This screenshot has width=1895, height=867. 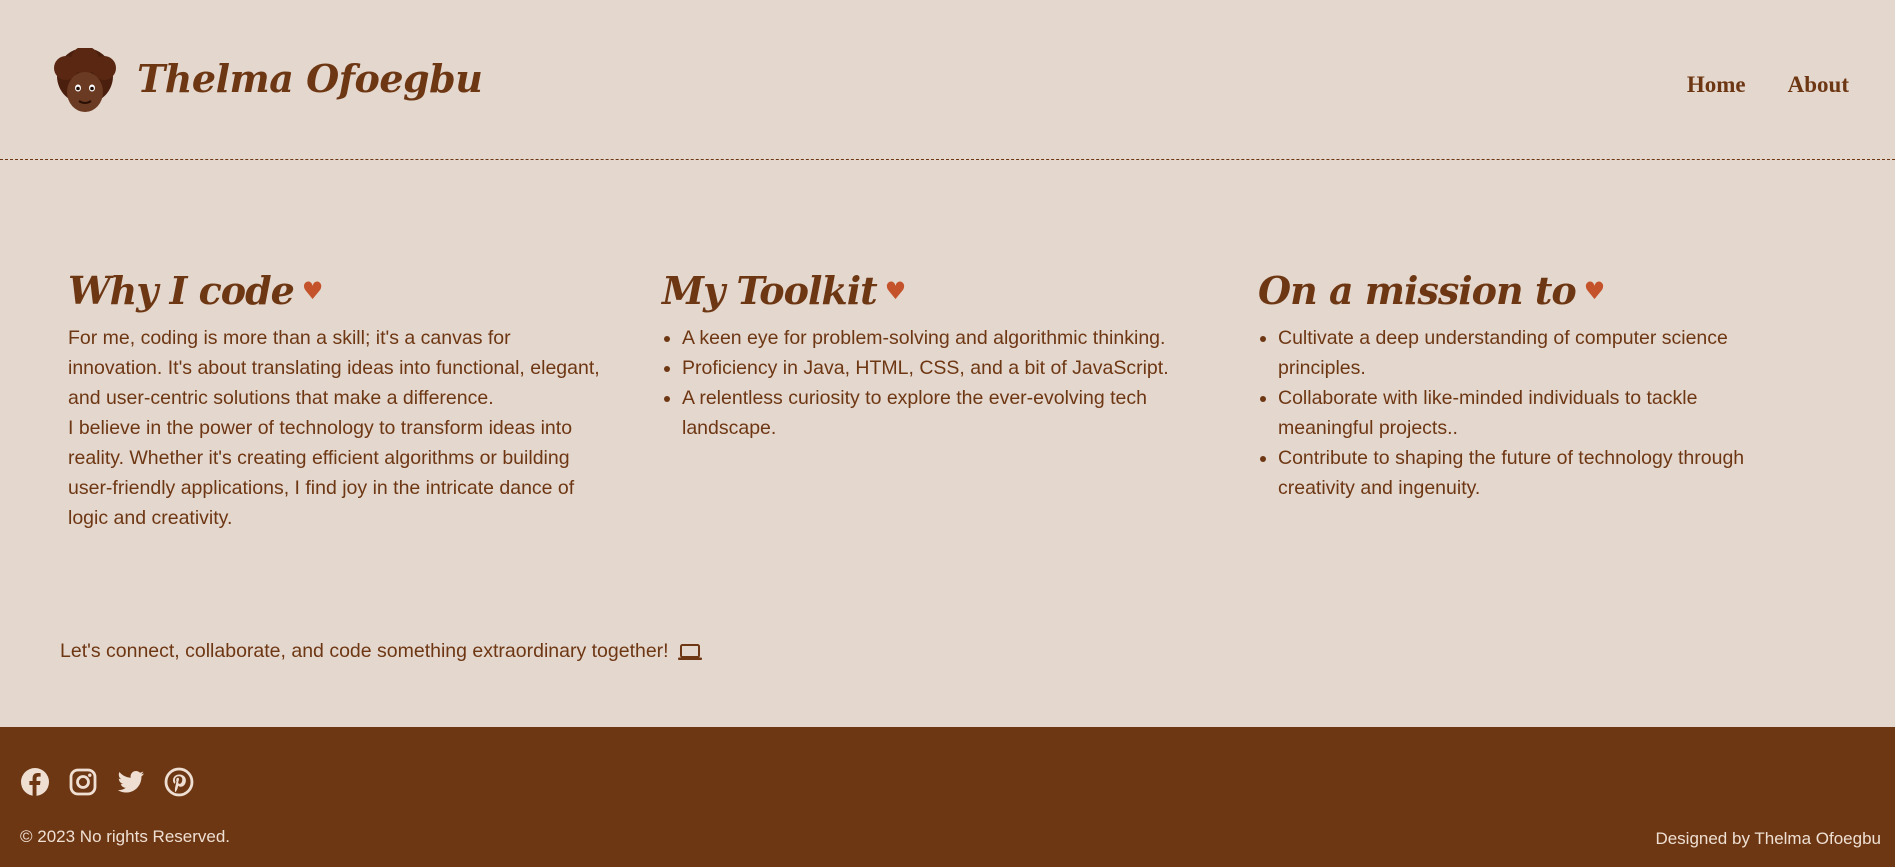 I want to click on site-title: Thelma Ofoegbu, so click(x=310, y=78).